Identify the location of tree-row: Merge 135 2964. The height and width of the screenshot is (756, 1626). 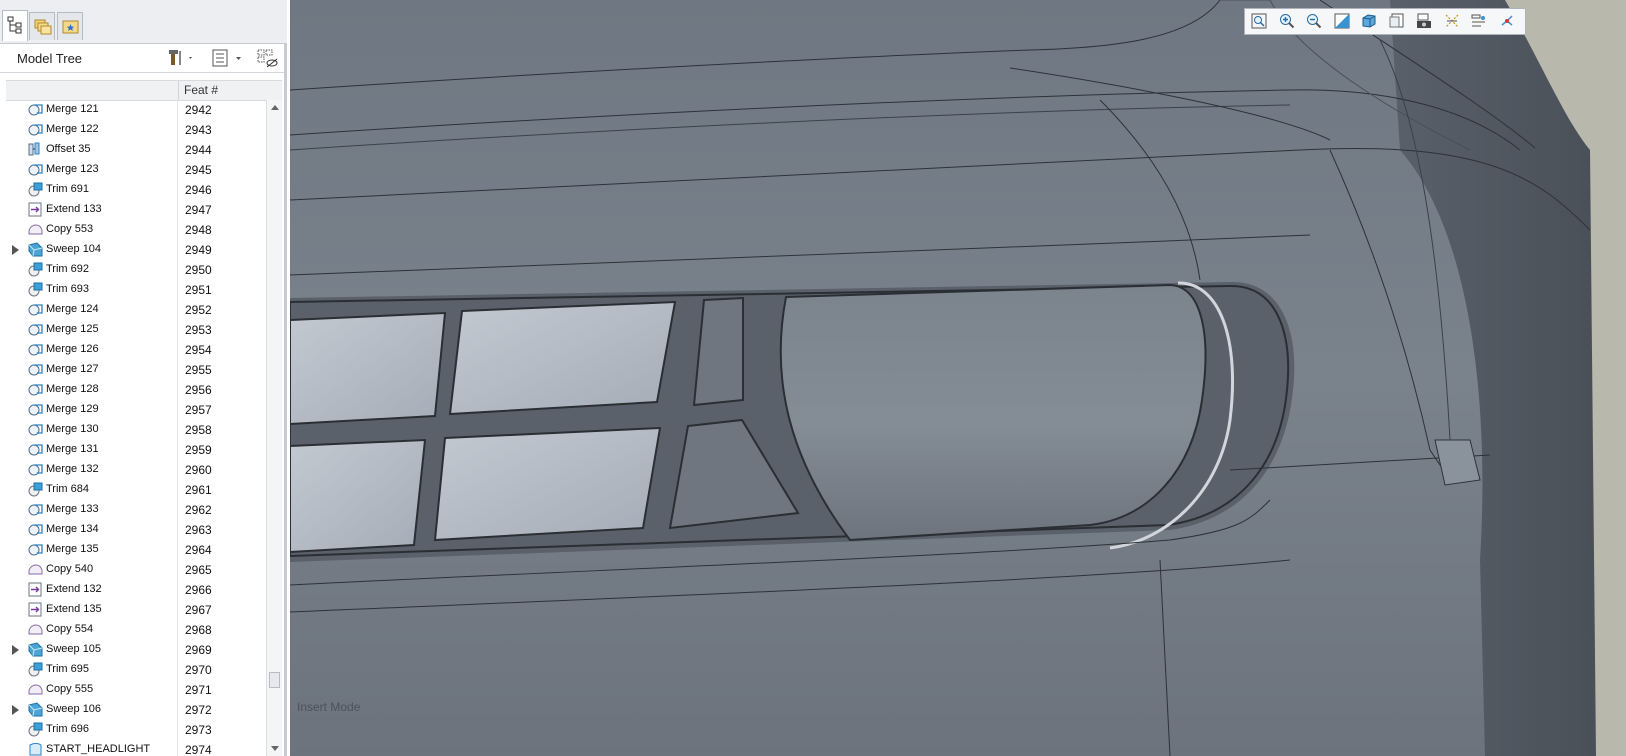
(133, 550).